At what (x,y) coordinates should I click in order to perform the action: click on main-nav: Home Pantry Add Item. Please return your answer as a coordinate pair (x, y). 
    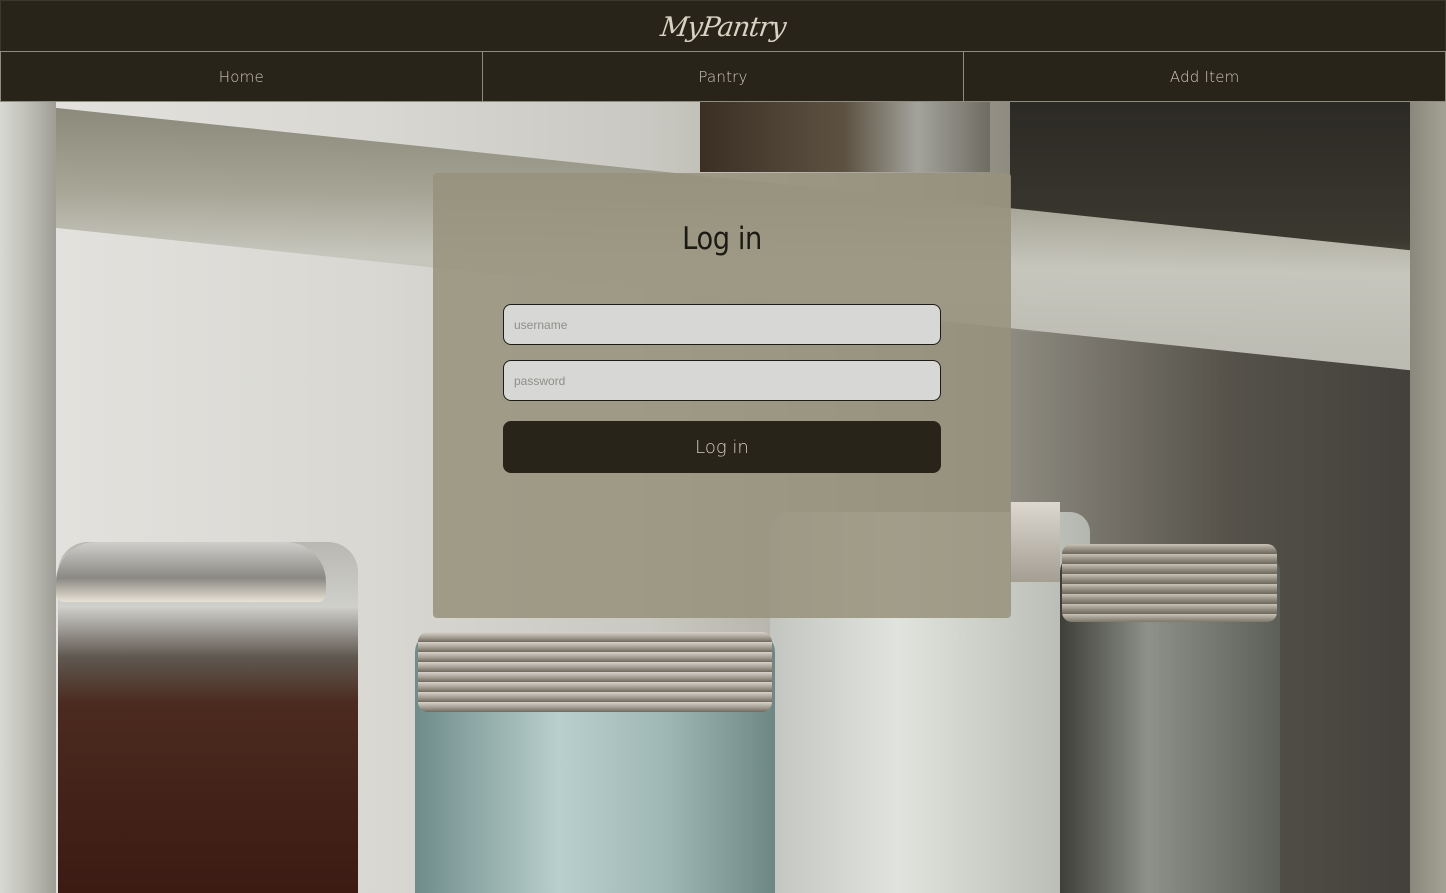
    Looking at the image, I should click on (723, 76).